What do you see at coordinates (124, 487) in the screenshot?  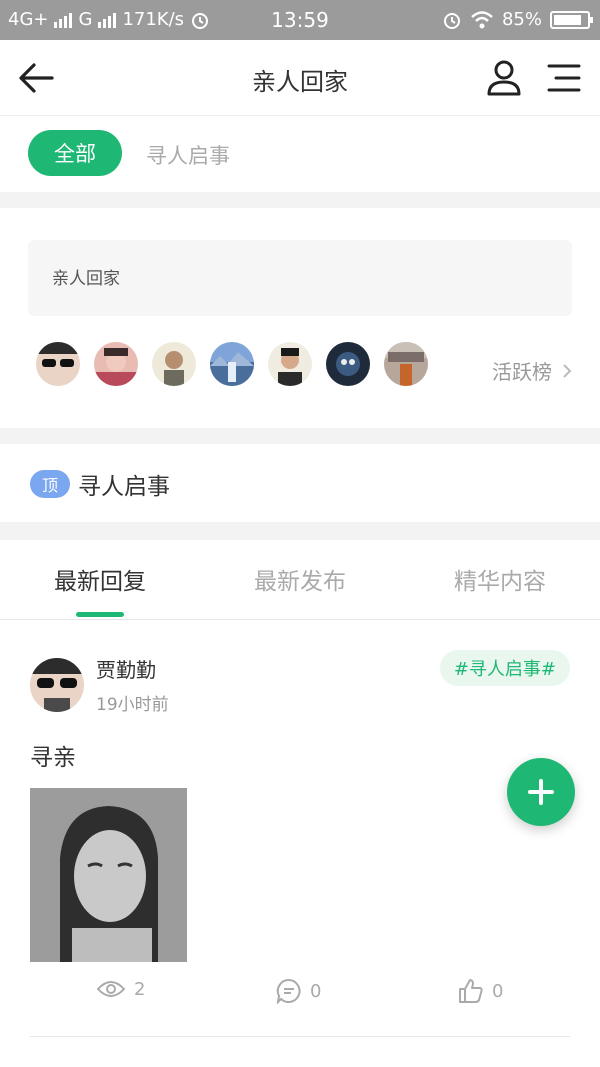 I see `pinned-title: 寻人启事` at bounding box center [124, 487].